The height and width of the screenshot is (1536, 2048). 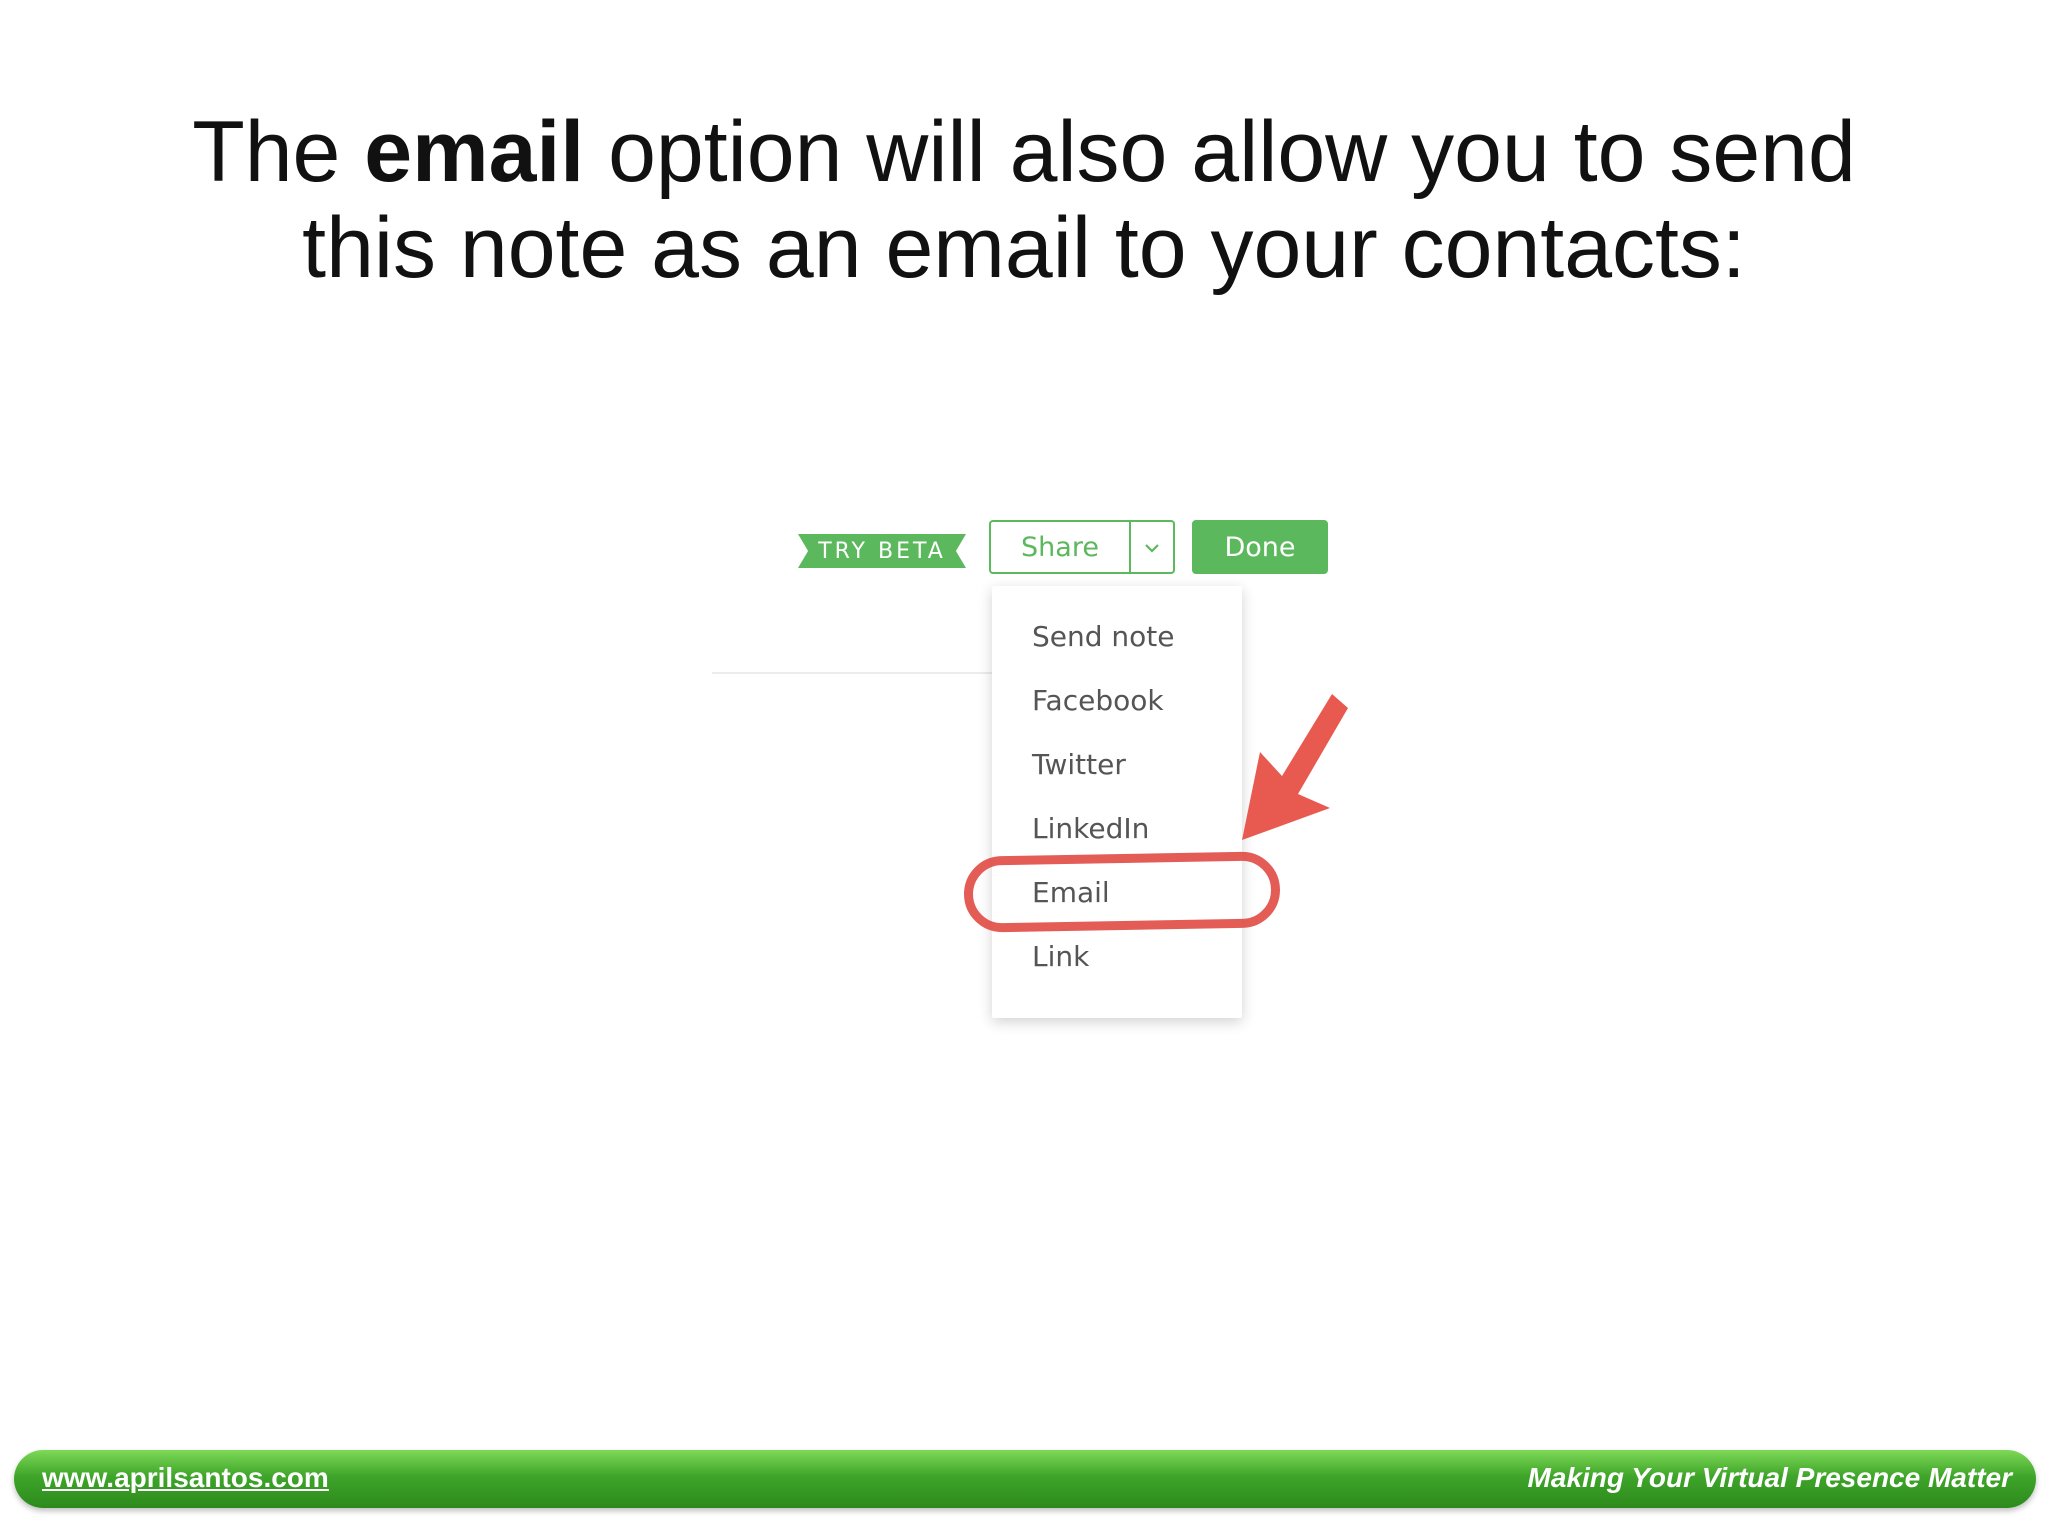 I want to click on done-button: Done, so click(x=1260, y=547).